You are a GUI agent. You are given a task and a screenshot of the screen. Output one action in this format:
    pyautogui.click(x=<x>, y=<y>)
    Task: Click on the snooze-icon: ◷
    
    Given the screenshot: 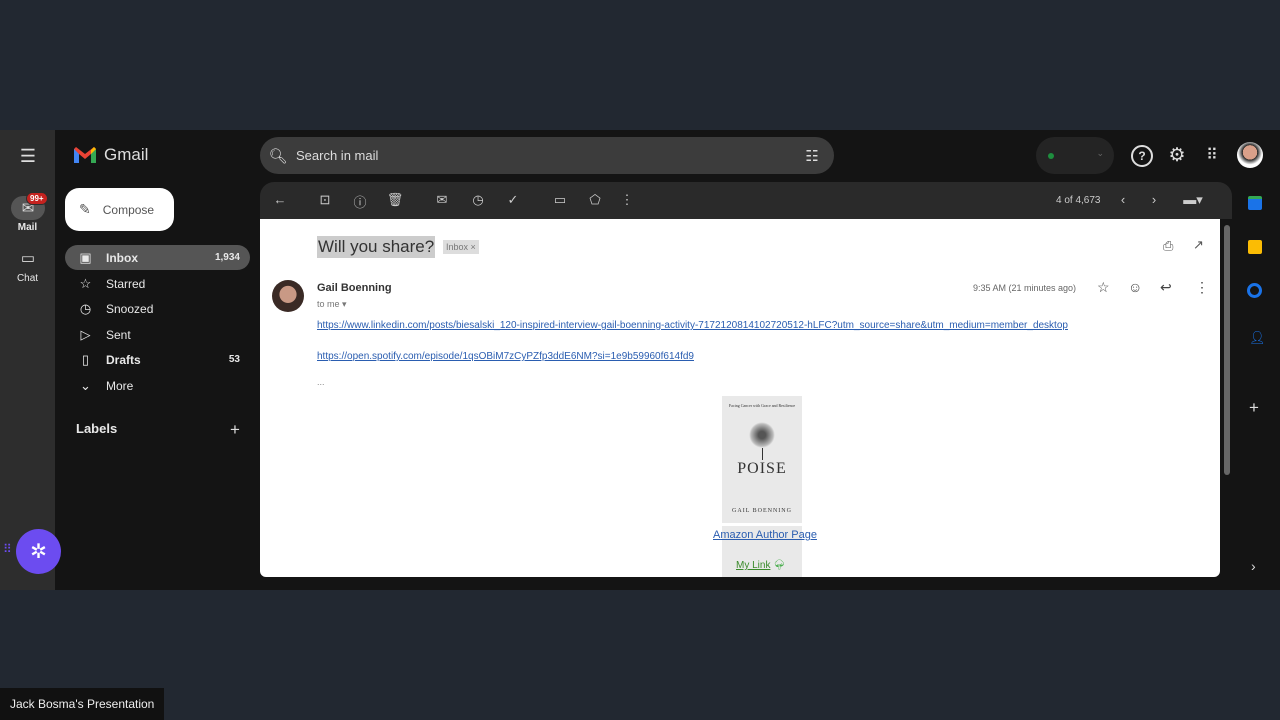 What is the action you would take?
    pyautogui.click(x=478, y=200)
    